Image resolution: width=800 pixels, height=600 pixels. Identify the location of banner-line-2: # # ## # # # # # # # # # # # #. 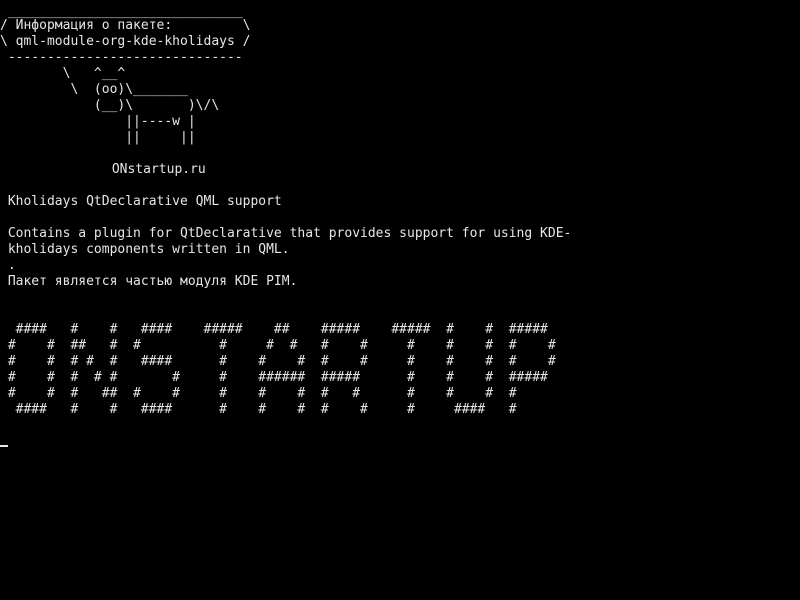
(278, 345).